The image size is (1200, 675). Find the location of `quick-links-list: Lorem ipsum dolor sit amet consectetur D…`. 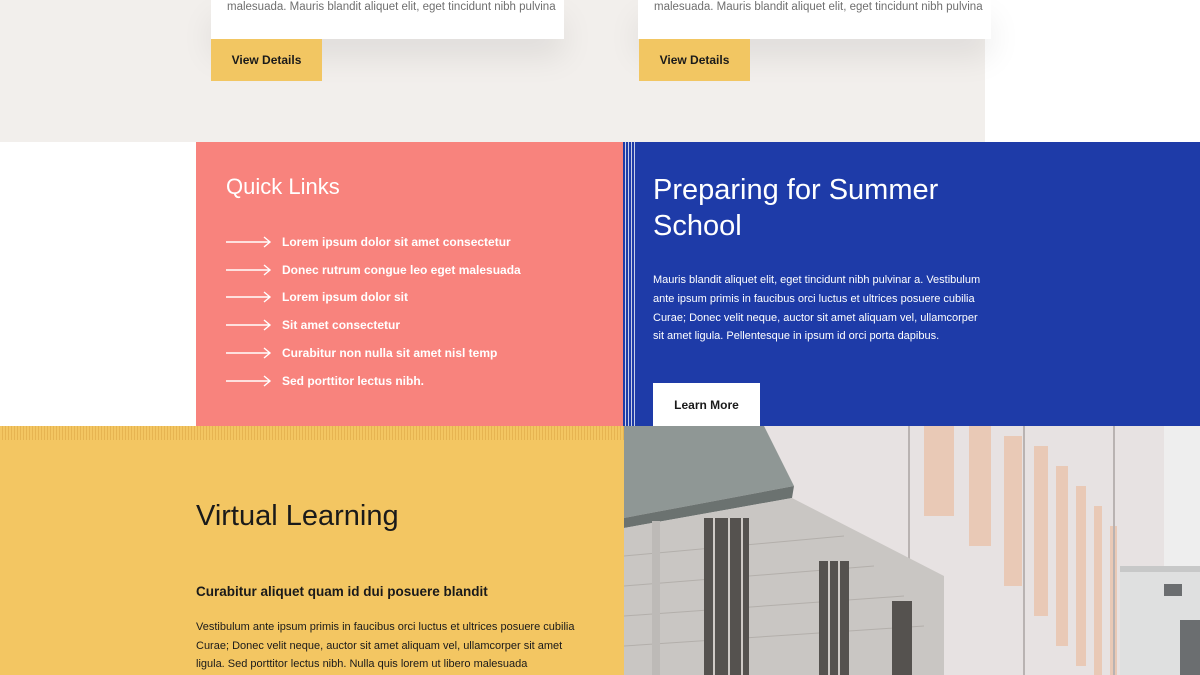

quick-links-list: Lorem ipsum dolor sit amet consectetur D… is located at coordinates (373, 311).